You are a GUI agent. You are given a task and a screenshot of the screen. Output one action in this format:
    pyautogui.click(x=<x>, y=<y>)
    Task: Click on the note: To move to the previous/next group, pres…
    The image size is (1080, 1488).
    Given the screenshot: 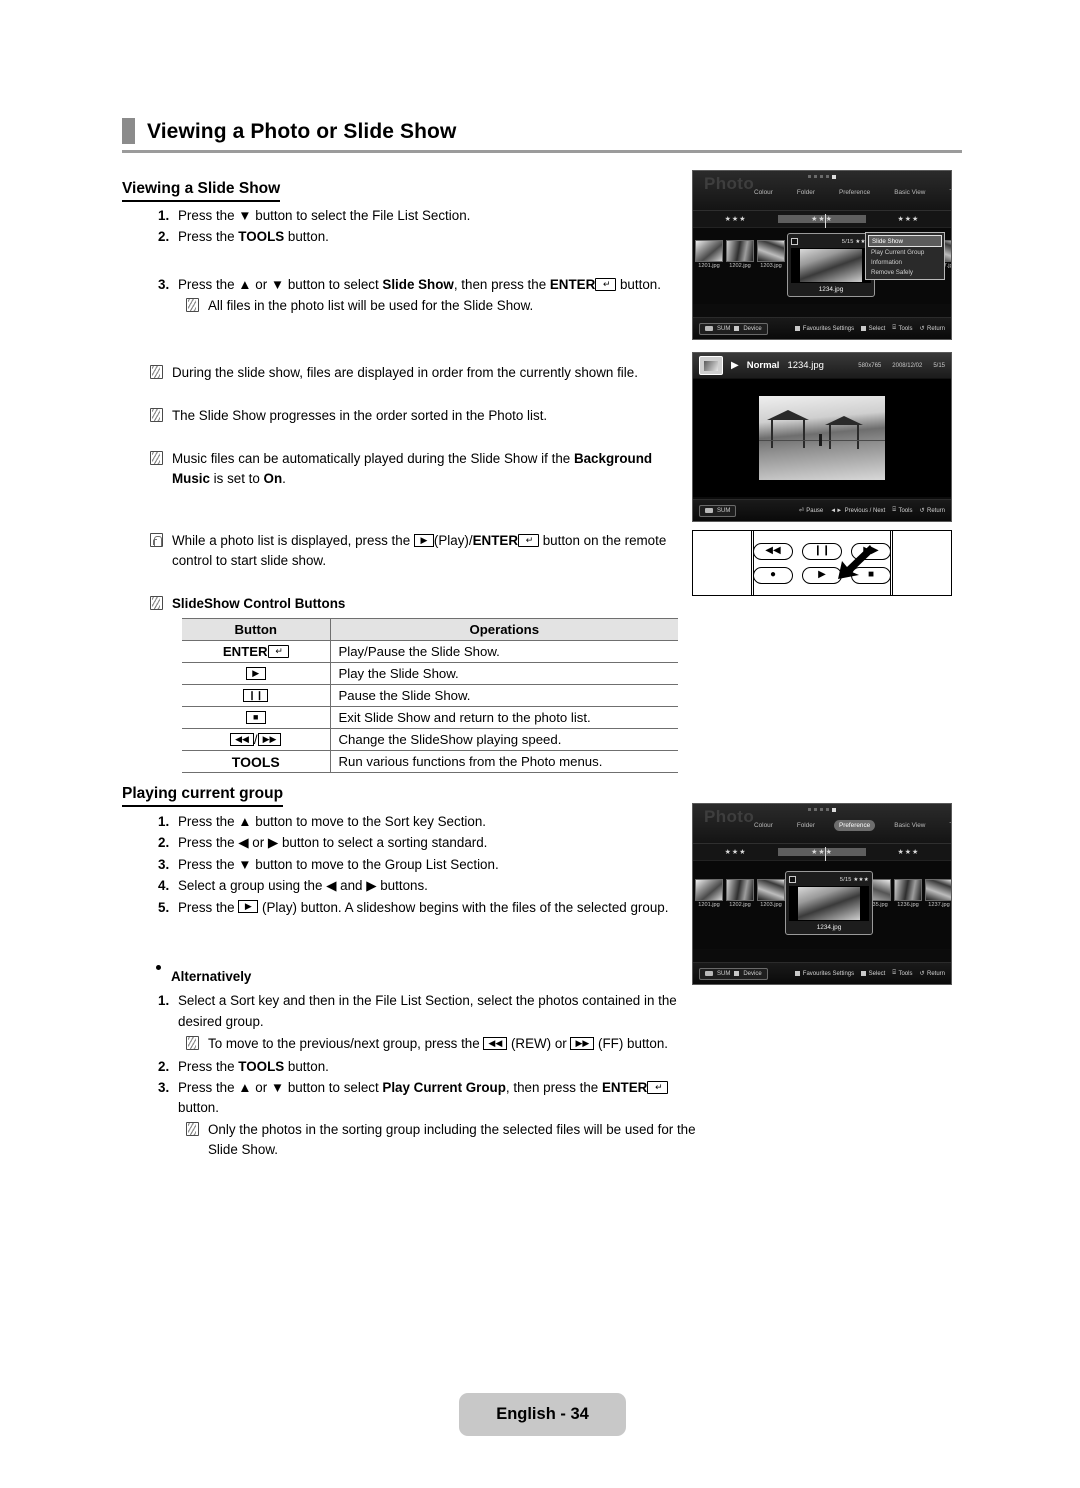 What is the action you would take?
    pyautogui.click(x=448, y=1044)
    